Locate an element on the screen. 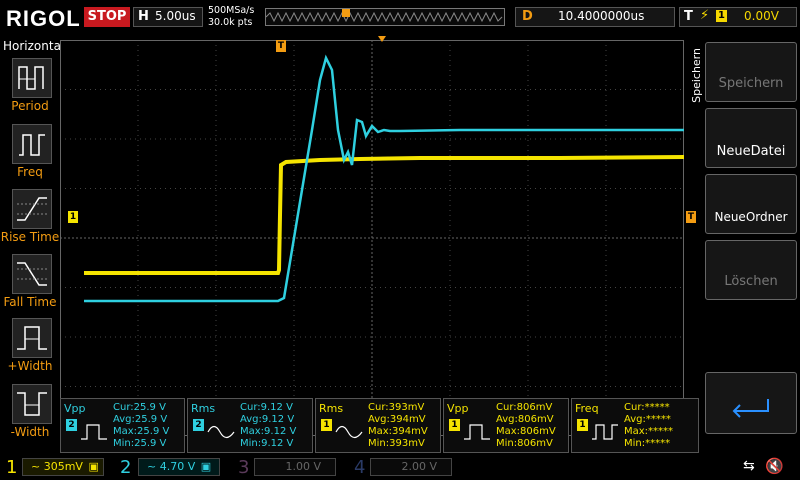 The width and height of the screenshot is (800, 480). negative-width-label: -Width is located at coordinates (30, 432).